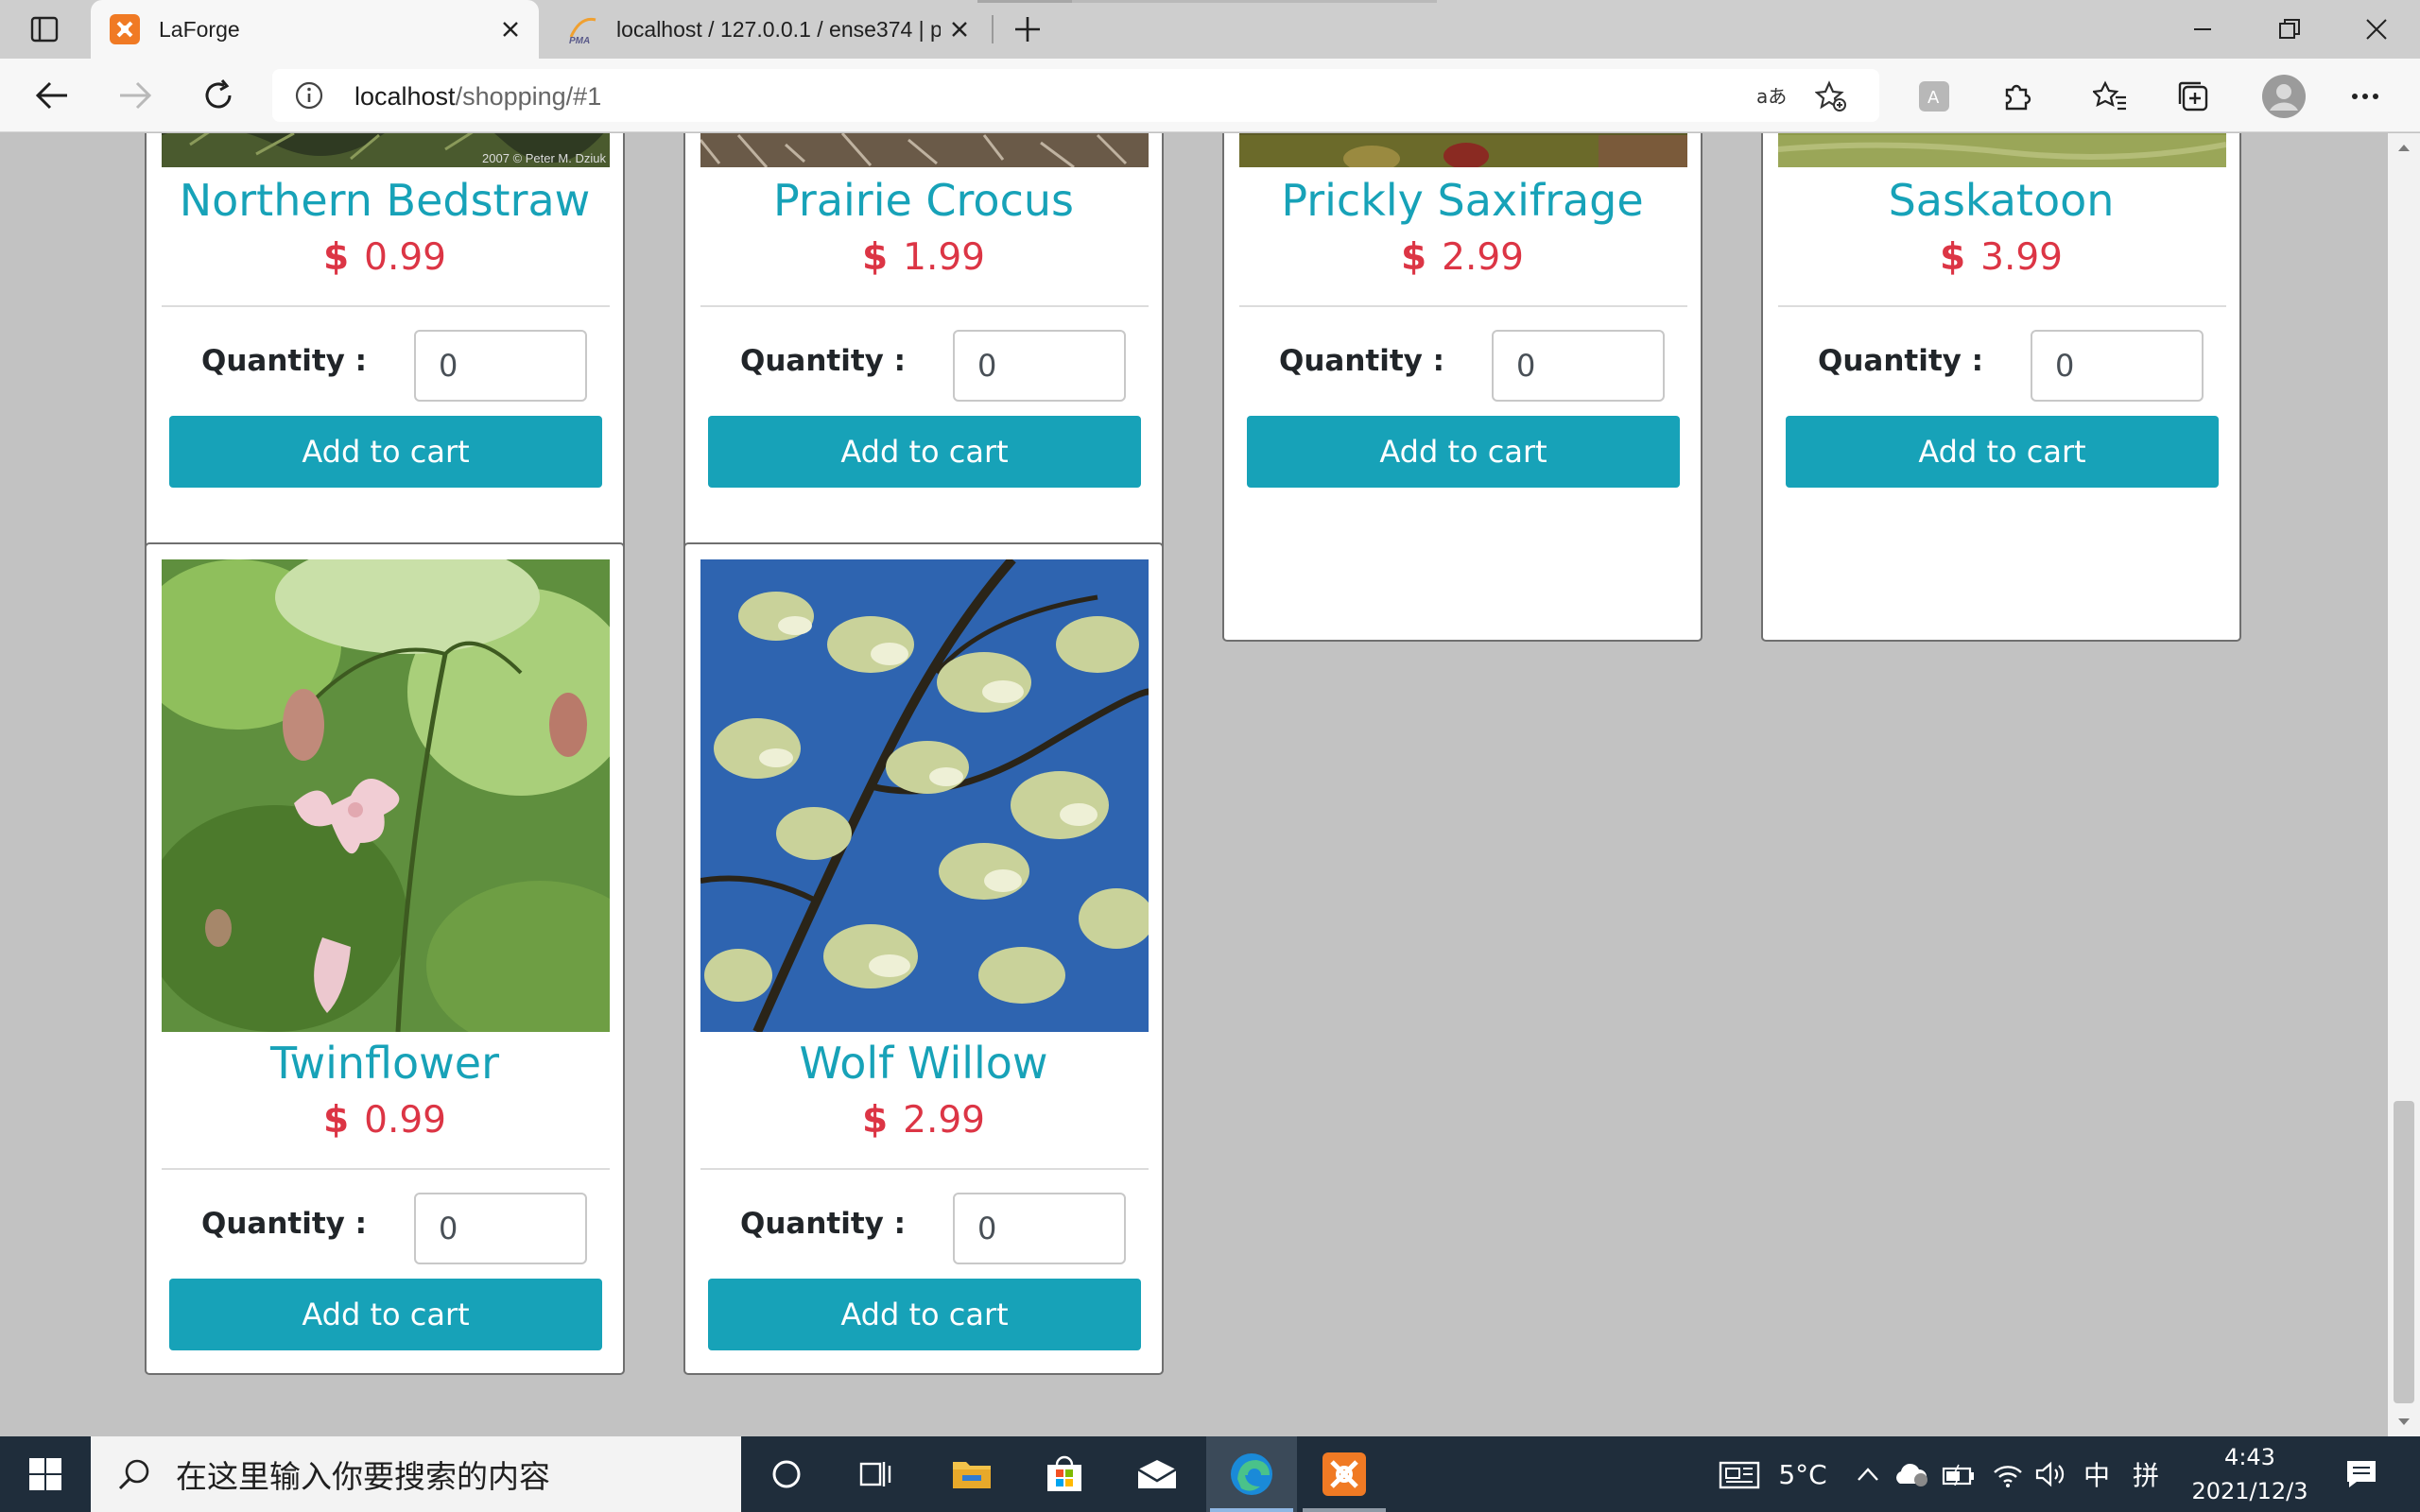 This screenshot has height=1512, width=2420. I want to click on folder-icon, so click(972, 1475).